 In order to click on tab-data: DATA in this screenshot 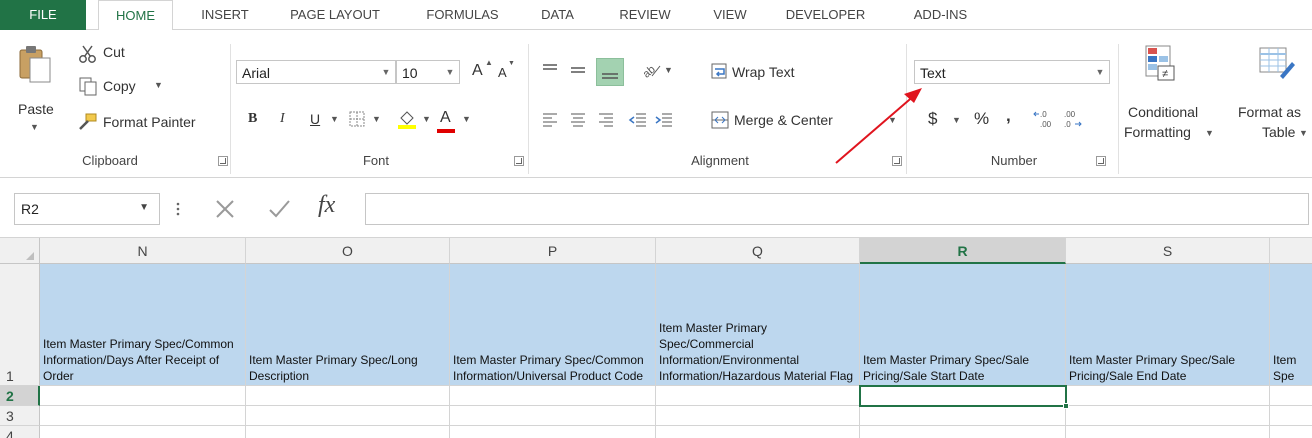, I will do `click(557, 15)`.